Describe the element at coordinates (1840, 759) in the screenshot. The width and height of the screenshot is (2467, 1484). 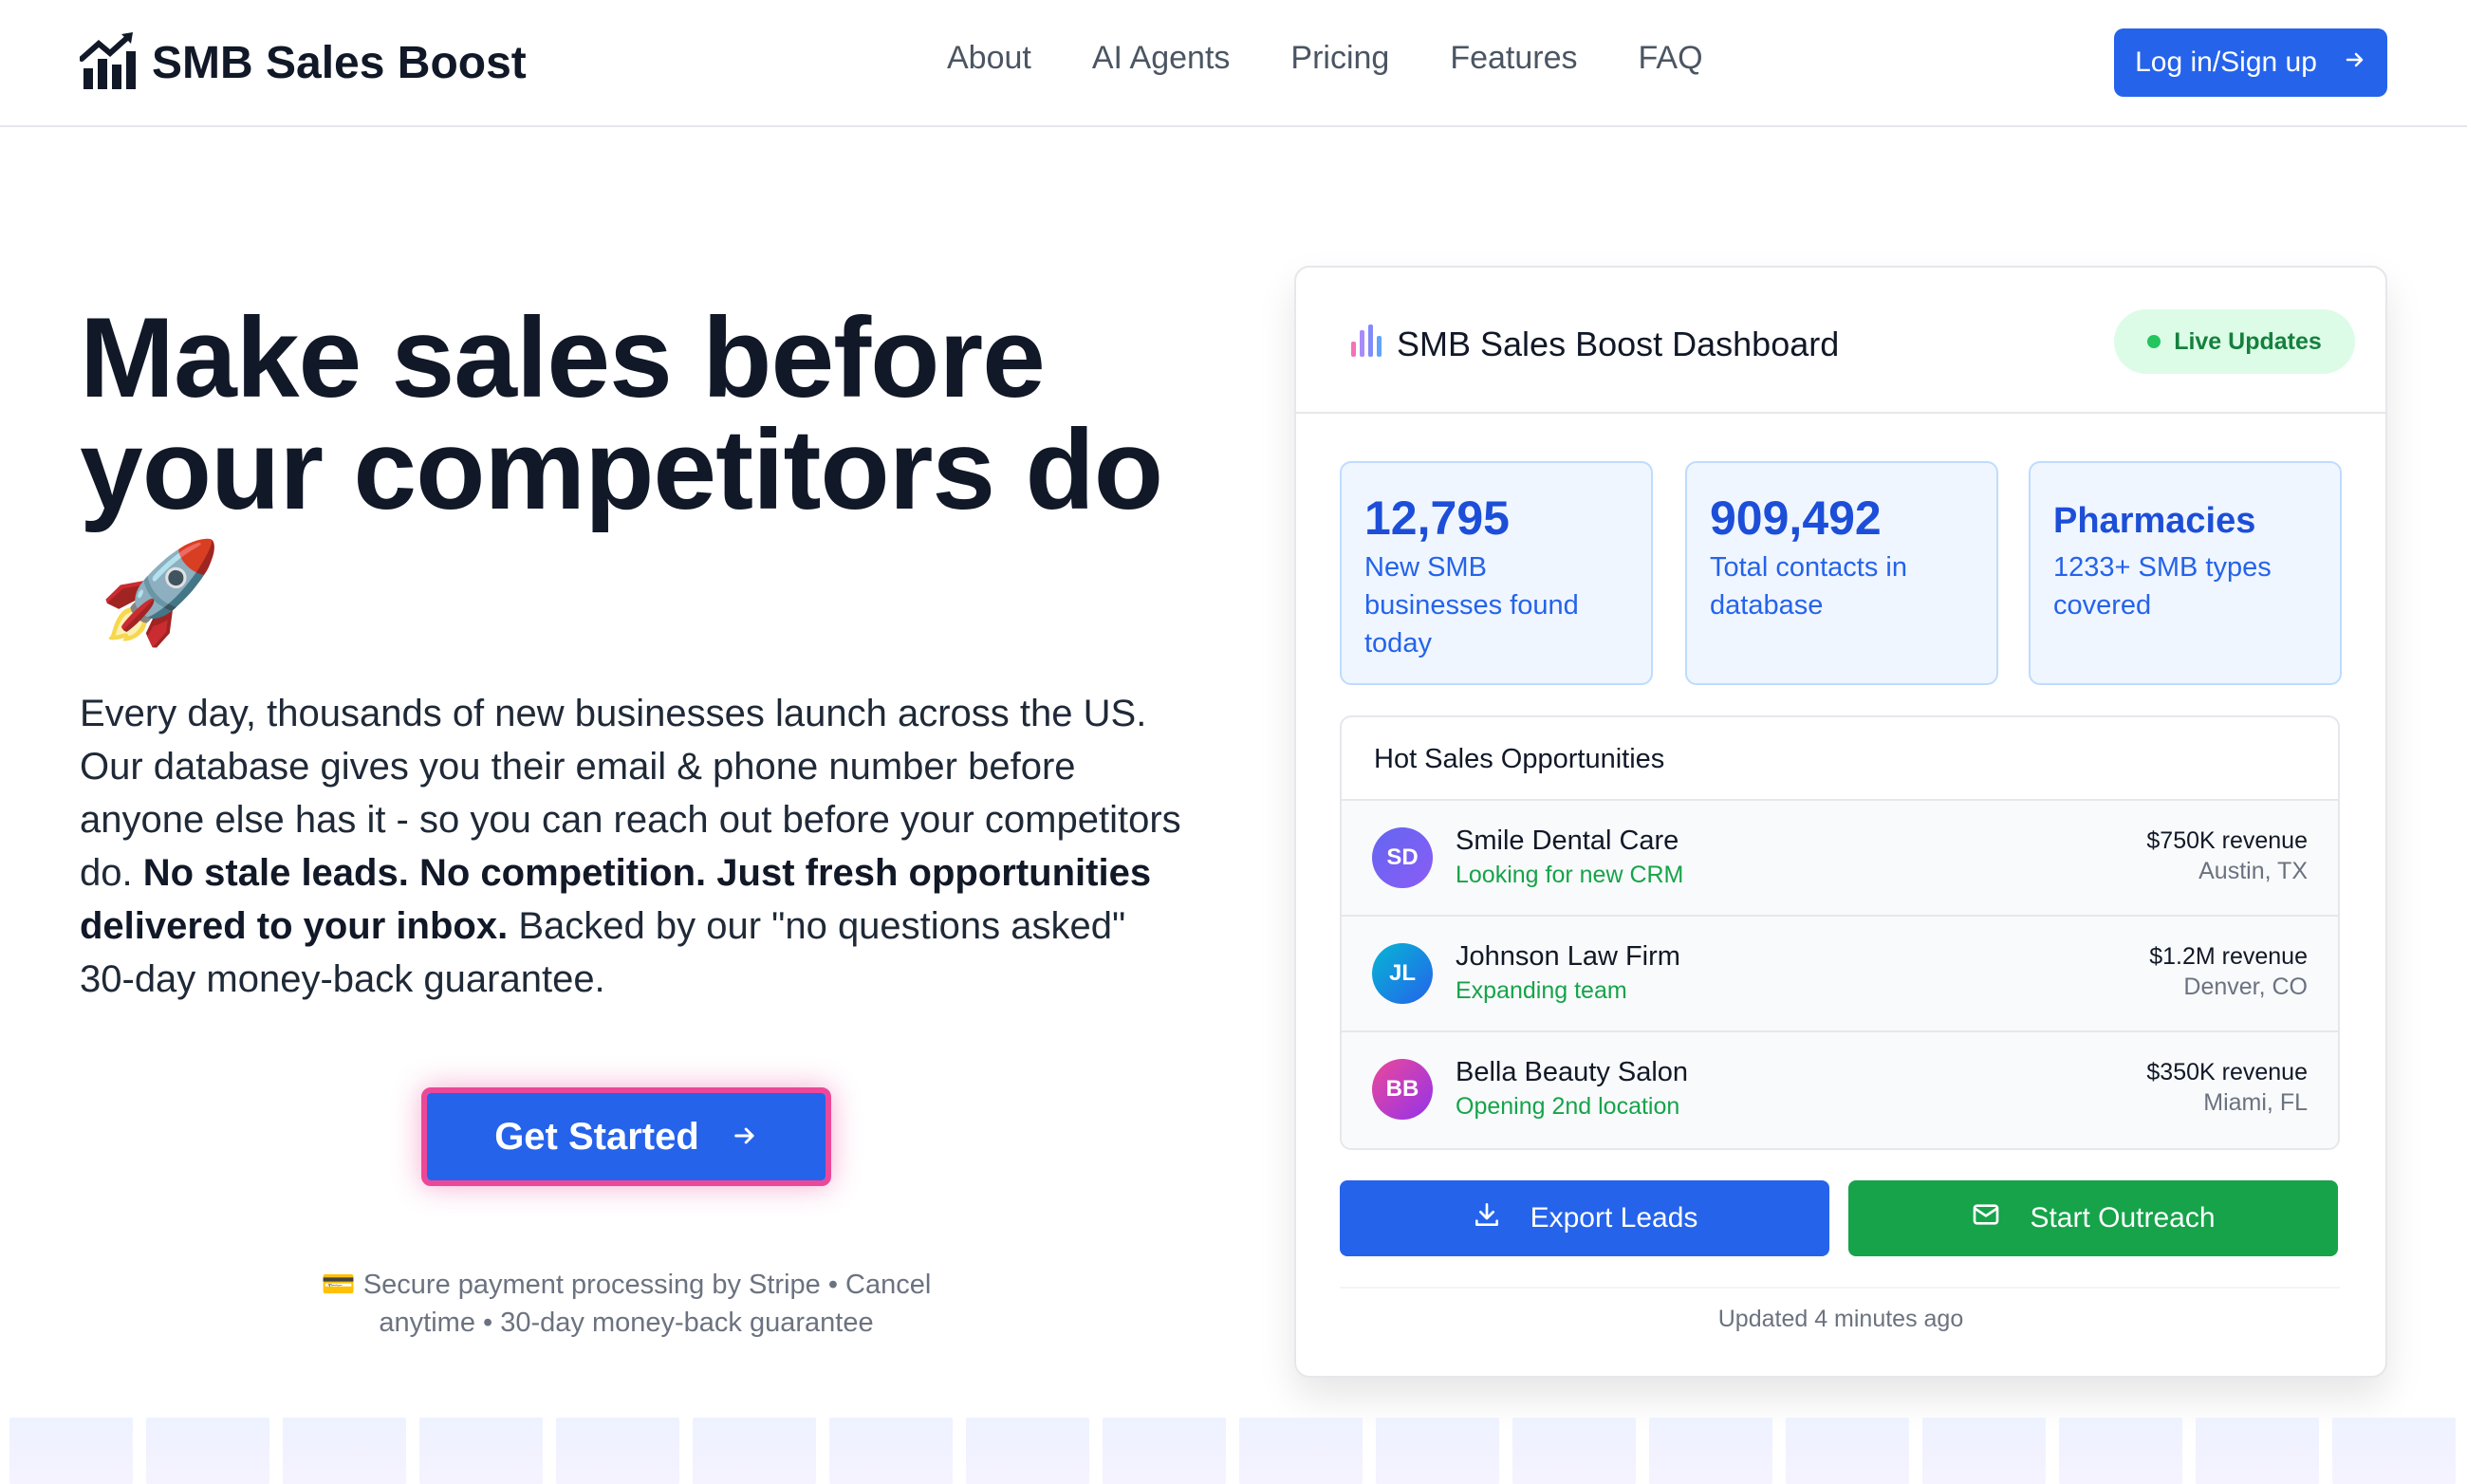
I see `opportunities-title: Hot Sales Opportunities` at that location.